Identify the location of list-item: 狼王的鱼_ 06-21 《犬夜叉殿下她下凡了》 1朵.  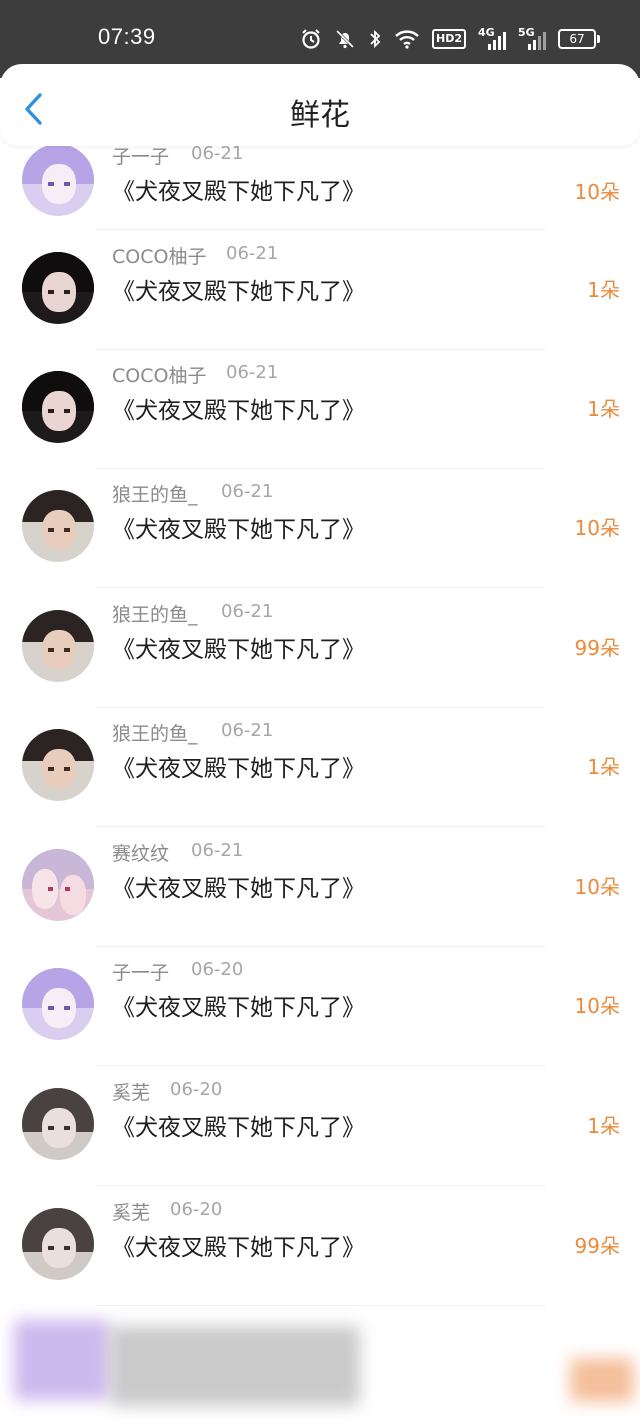
(320, 767).